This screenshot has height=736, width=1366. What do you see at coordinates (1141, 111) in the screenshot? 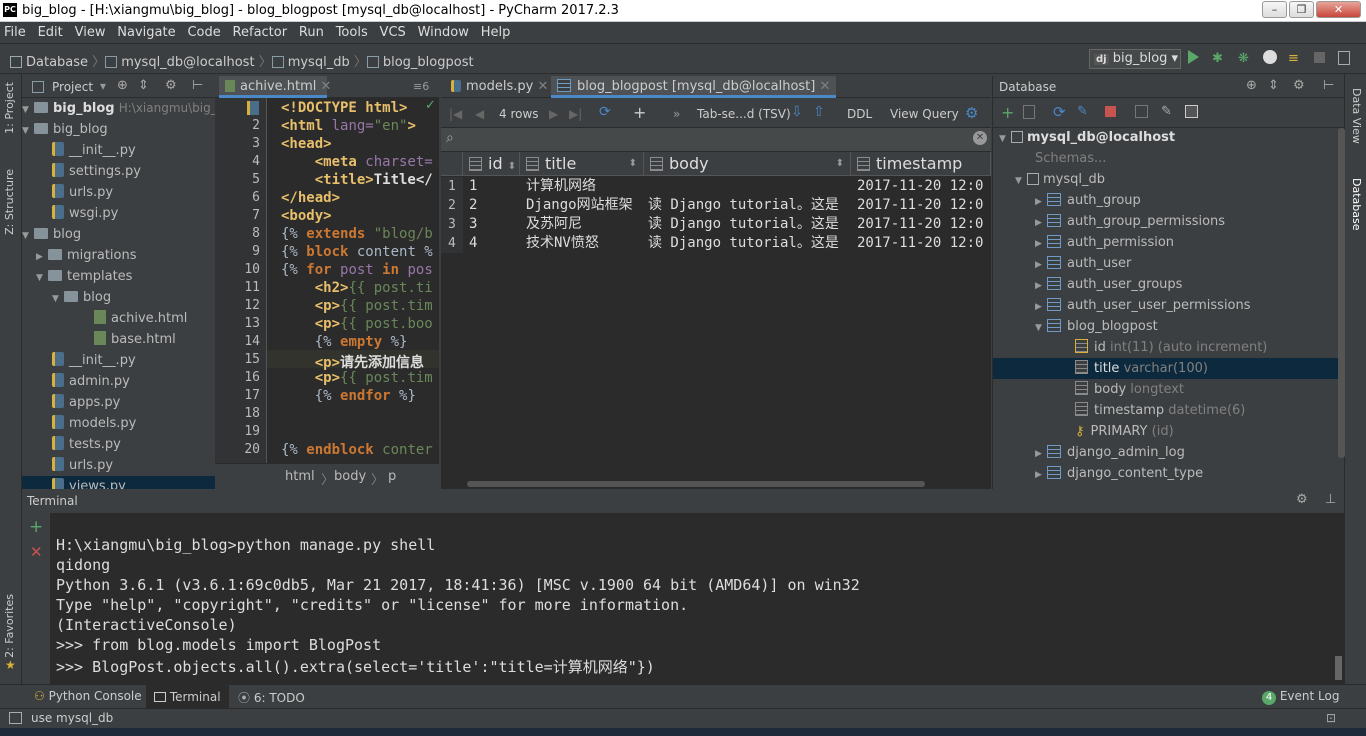
I see `table-editor-icon` at bounding box center [1141, 111].